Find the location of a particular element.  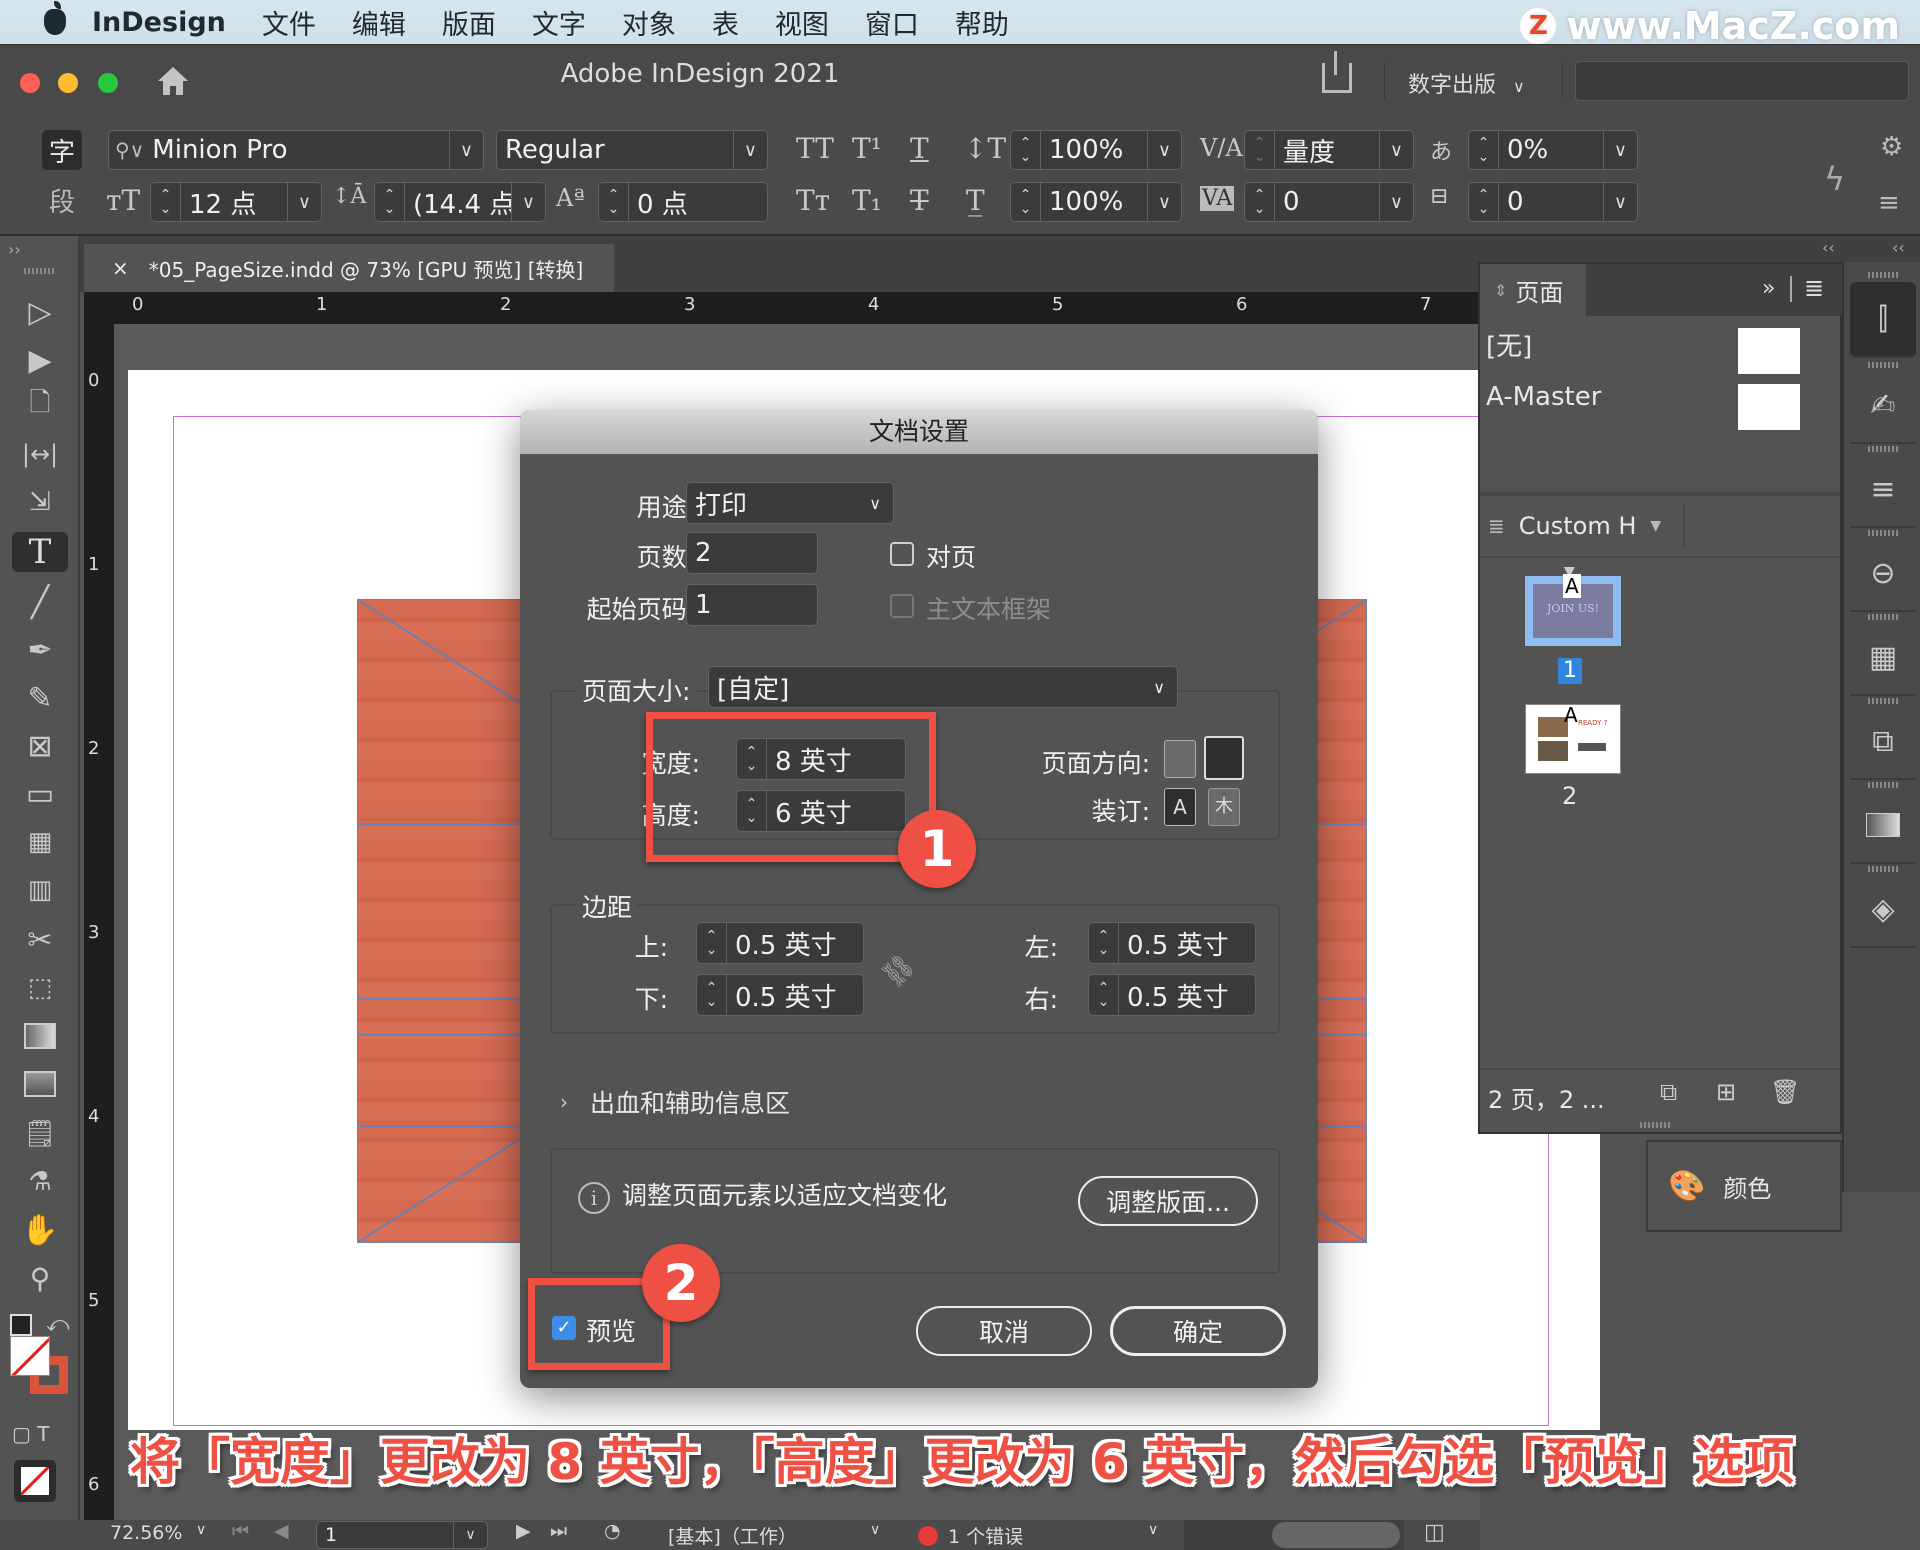

content-collector-tool-icon: ⇲ is located at coordinates (40, 502).